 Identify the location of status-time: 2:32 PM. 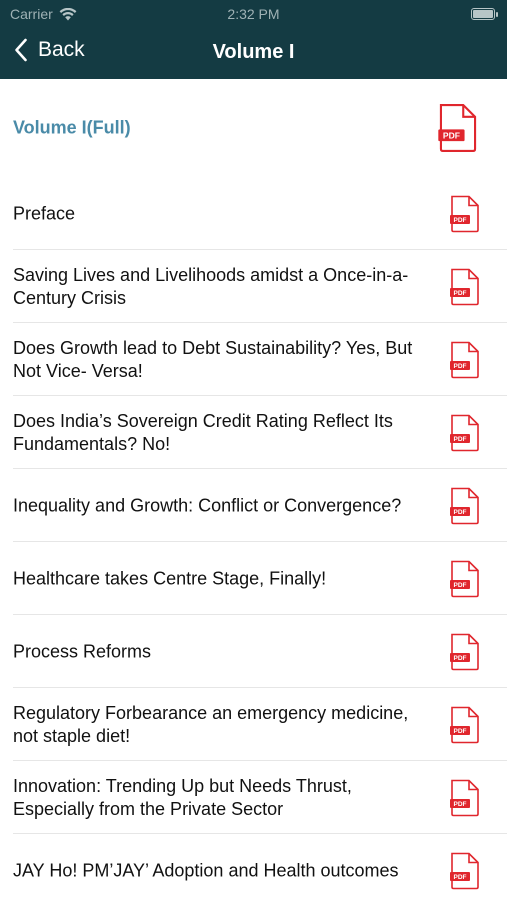
(253, 14).